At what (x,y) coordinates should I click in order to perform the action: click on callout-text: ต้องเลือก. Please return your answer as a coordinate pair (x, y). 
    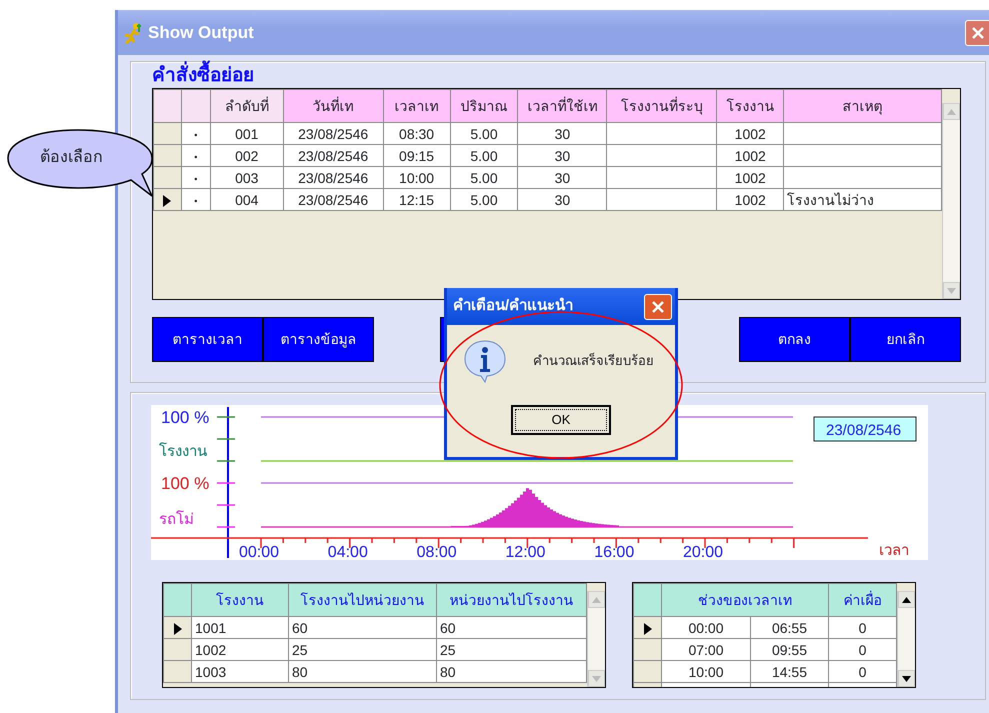
    Looking at the image, I should click on (71, 157).